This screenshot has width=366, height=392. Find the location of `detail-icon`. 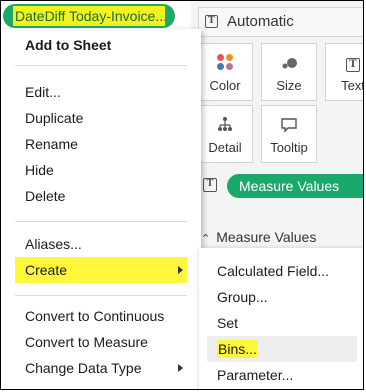

detail-icon is located at coordinates (225, 125).